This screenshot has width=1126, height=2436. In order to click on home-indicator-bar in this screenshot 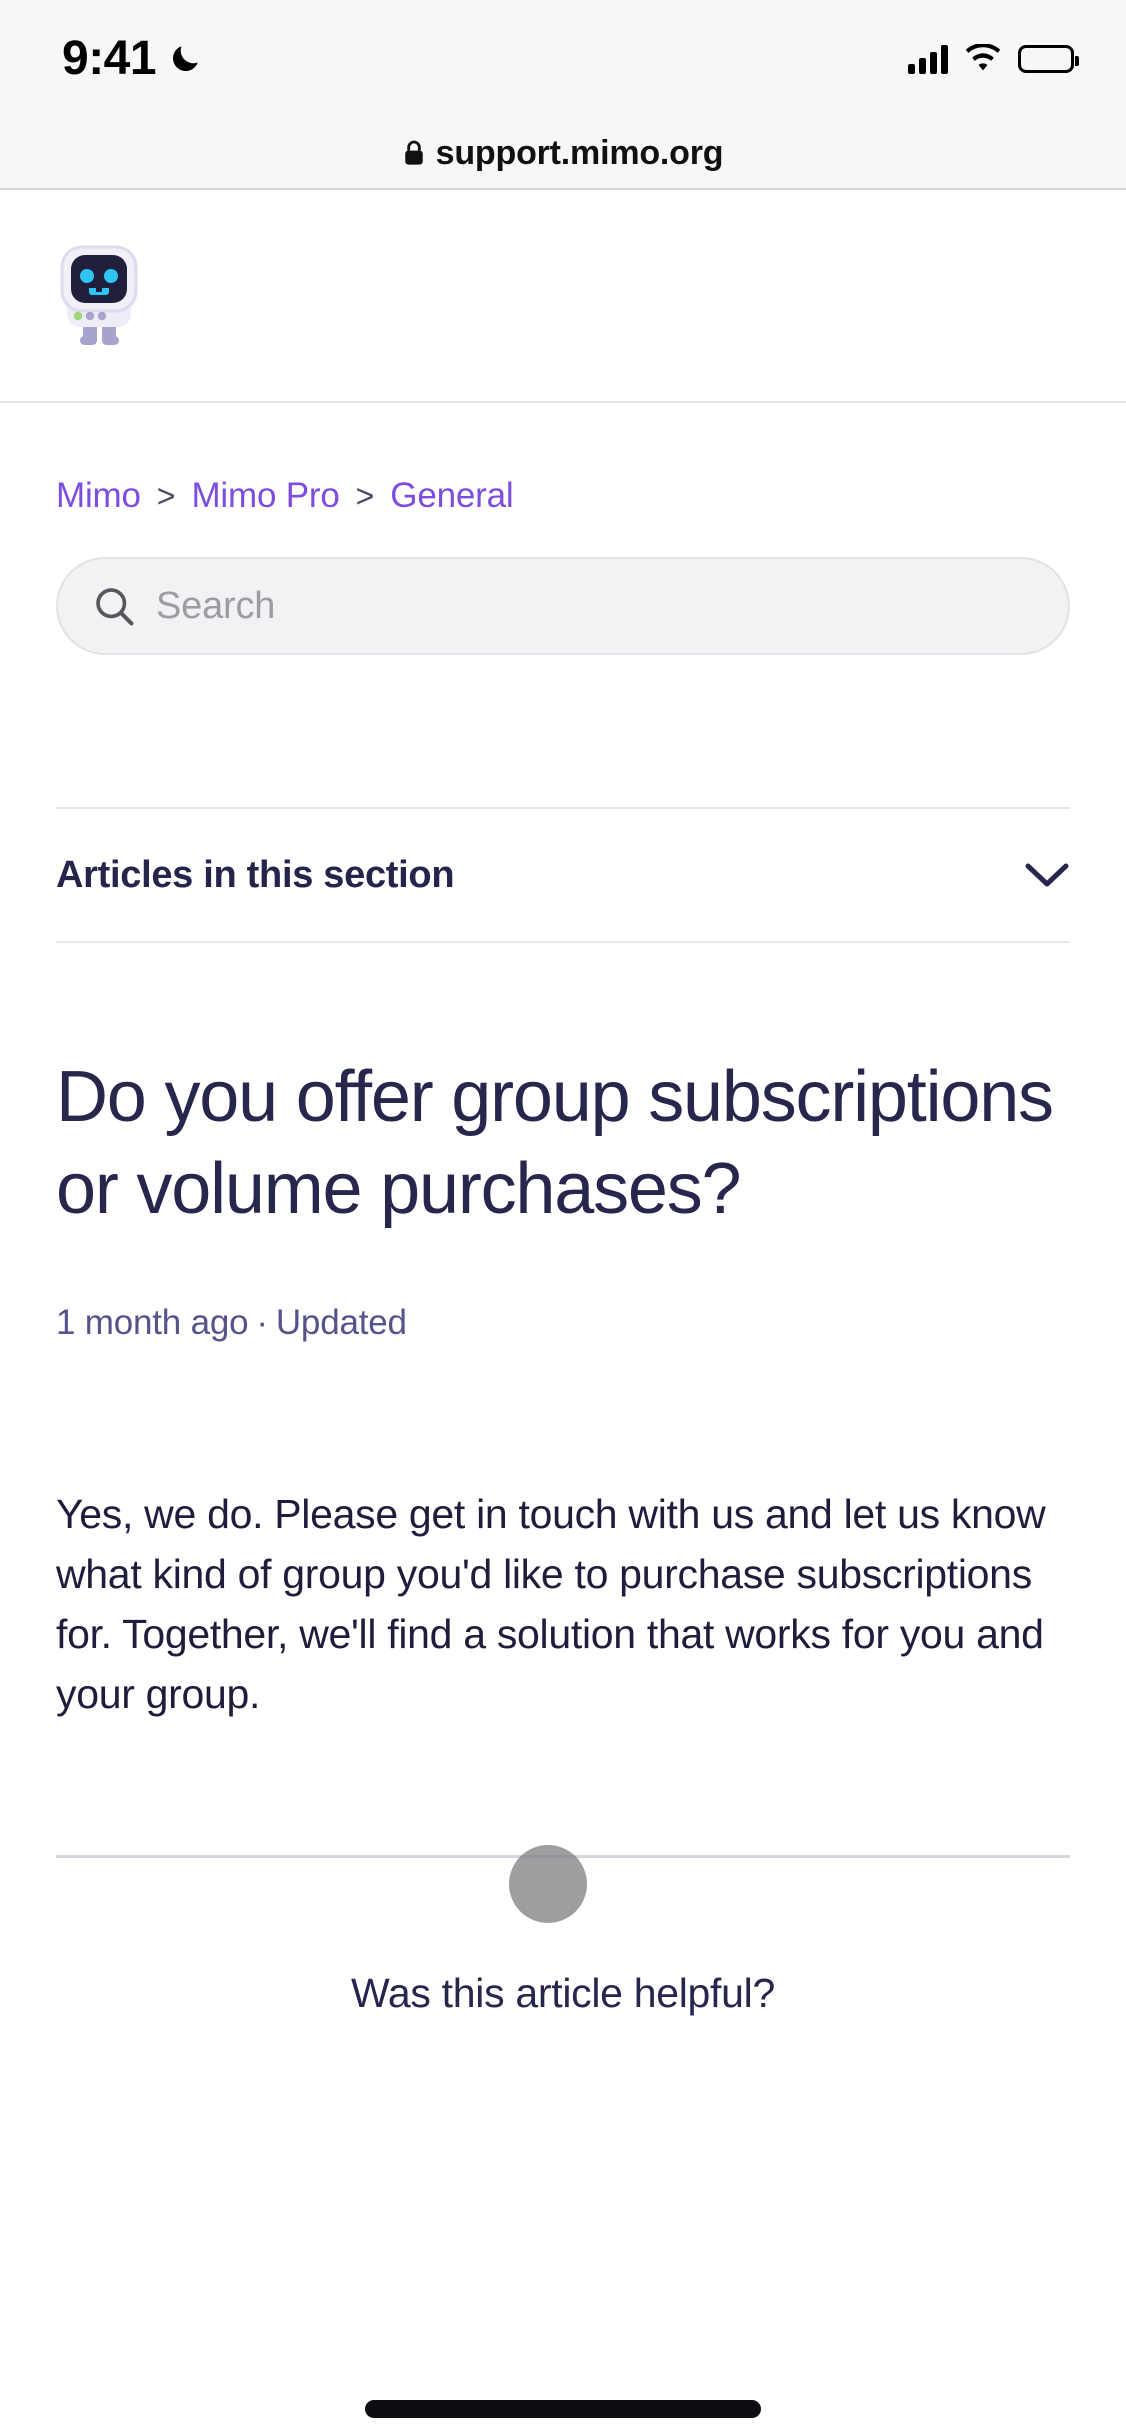, I will do `click(563, 2409)`.